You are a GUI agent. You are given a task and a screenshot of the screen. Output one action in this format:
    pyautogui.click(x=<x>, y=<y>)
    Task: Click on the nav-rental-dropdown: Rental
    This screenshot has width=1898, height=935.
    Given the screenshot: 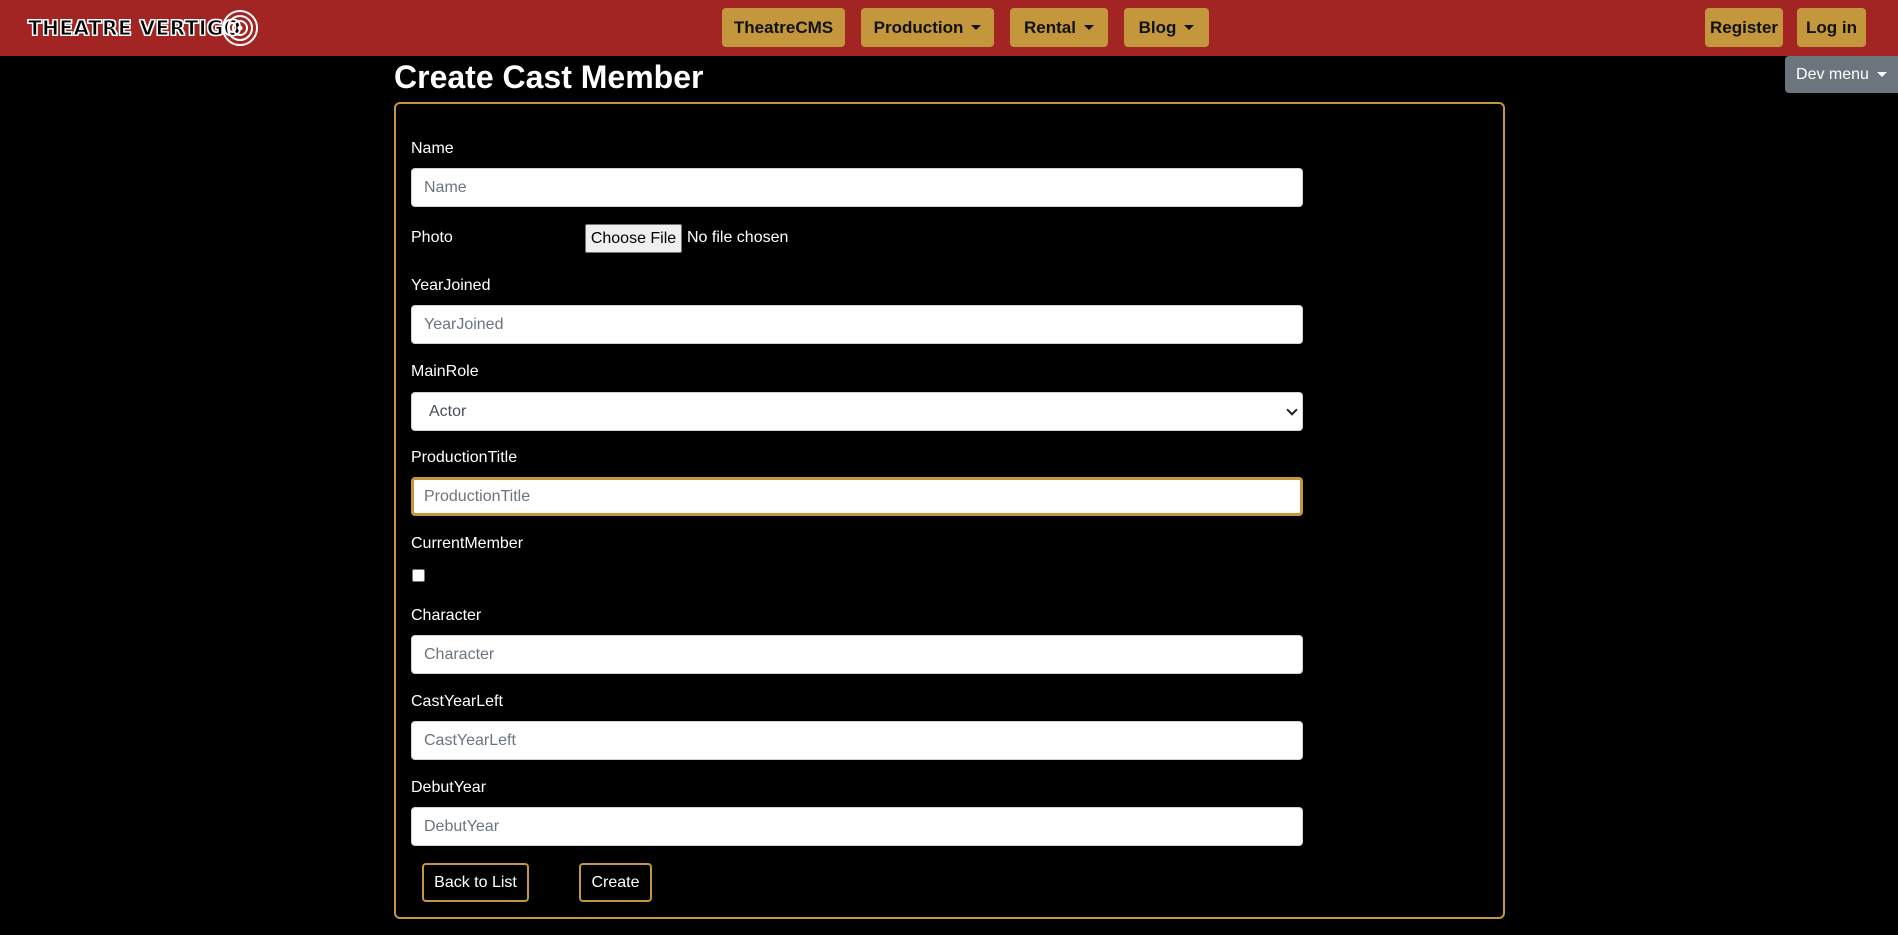 What is the action you would take?
    pyautogui.click(x=1059, y=27)
    